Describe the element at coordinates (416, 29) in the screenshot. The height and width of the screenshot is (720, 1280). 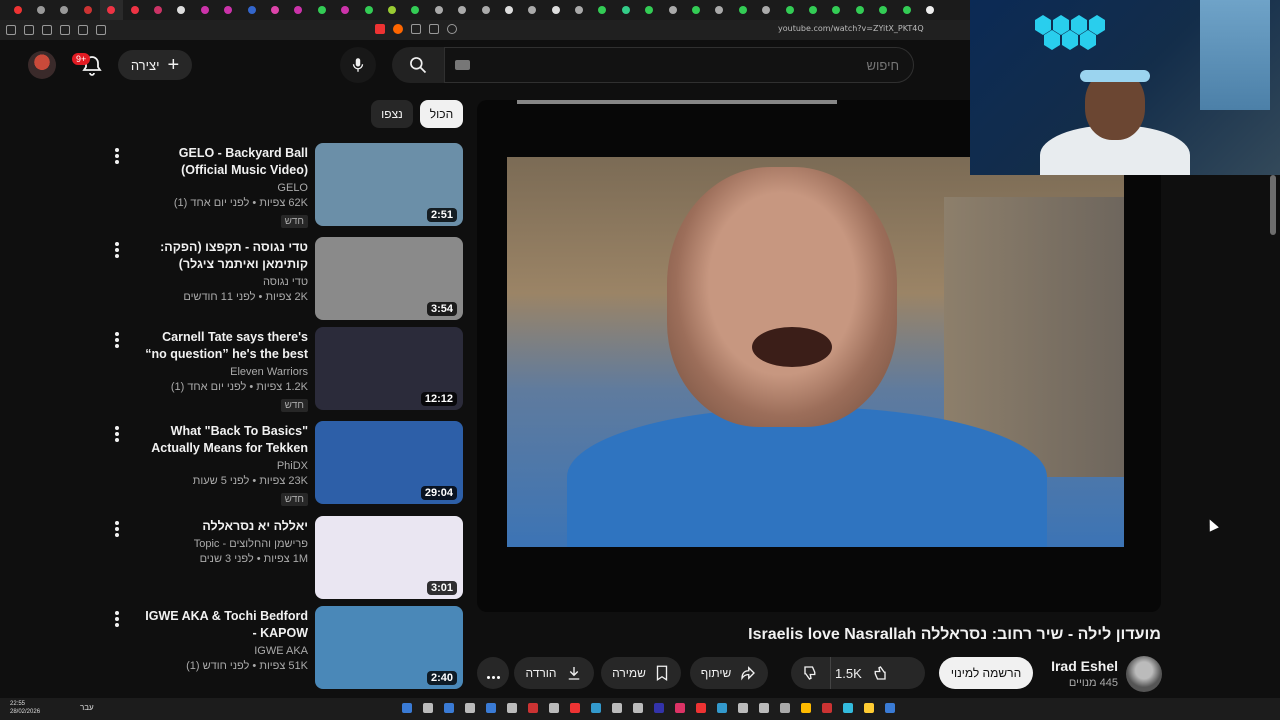
I see `sidebar-icon` at that location.